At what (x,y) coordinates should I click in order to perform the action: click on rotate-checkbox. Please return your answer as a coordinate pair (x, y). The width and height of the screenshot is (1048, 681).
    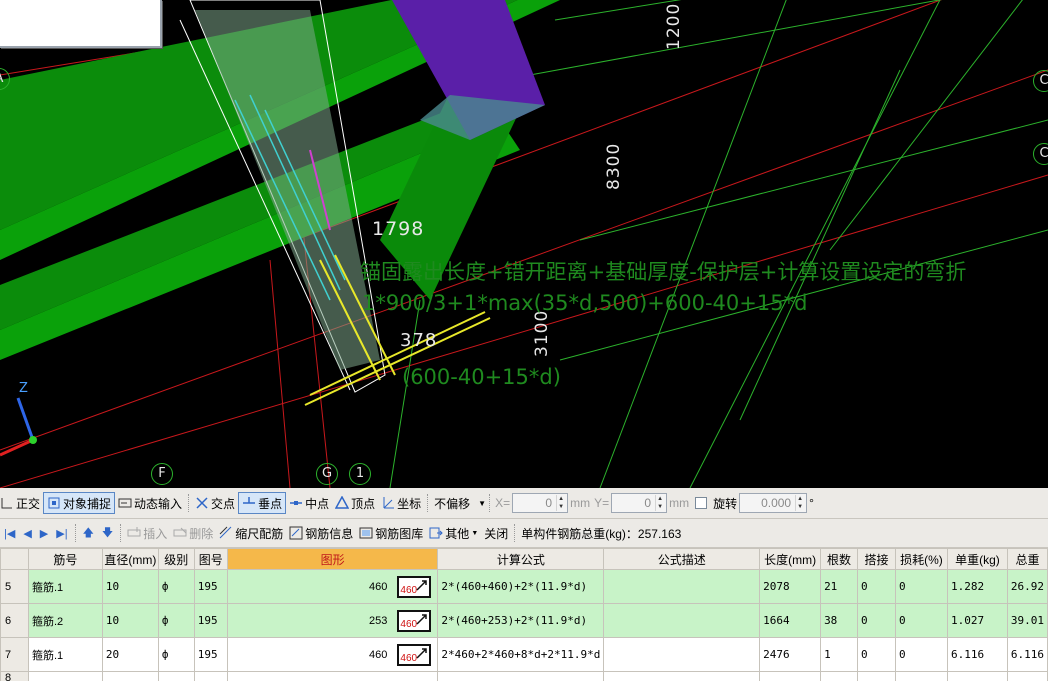
    Looking at the image, I should click on (701, 503).